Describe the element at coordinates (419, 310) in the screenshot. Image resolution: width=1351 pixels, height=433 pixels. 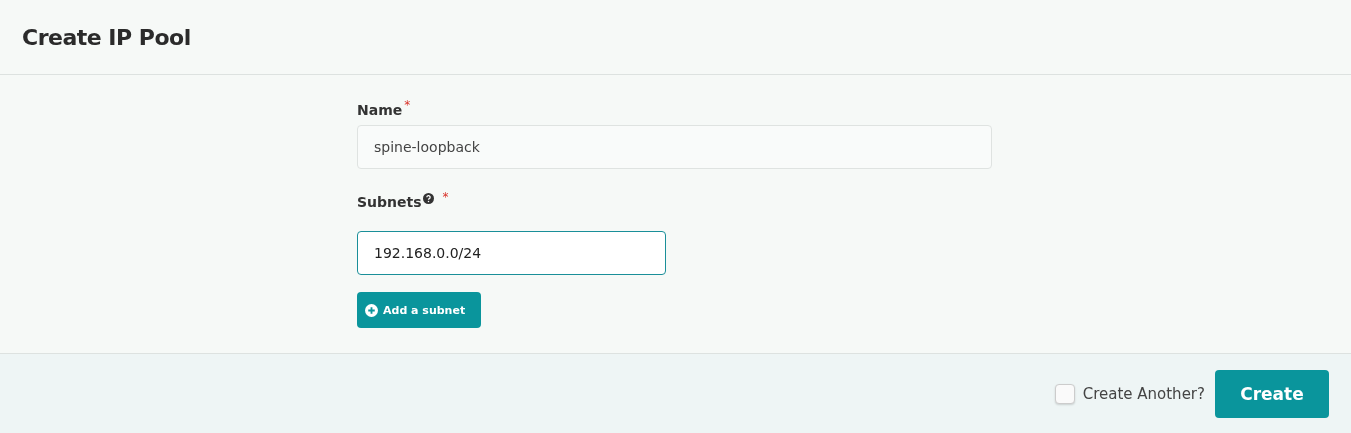
I see `add-subnet-button: Add a subnet` at that location.